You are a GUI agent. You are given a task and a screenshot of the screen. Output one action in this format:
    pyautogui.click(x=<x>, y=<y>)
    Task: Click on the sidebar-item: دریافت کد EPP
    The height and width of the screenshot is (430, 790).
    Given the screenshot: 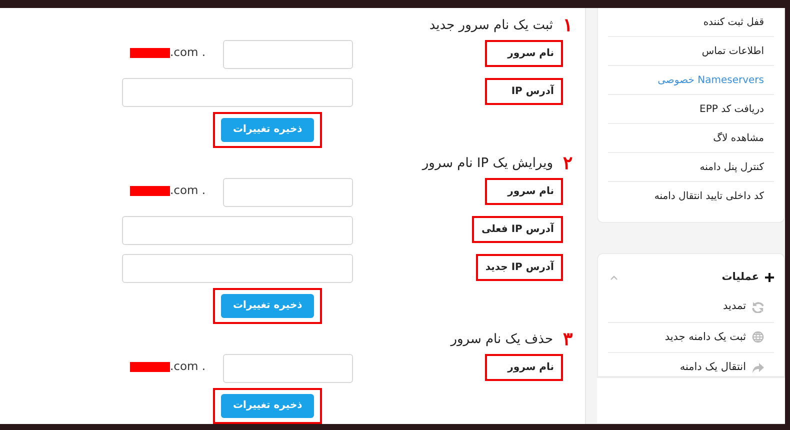 What is the action you would take?
    pyautogui.click(x=691, y=109)
    